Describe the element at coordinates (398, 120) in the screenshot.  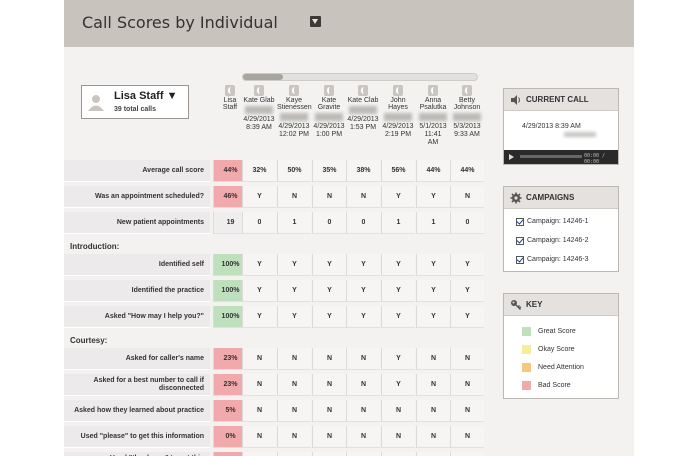
I see `column-header: John Hayes 4/29/2013 2:19 PM` at that location.